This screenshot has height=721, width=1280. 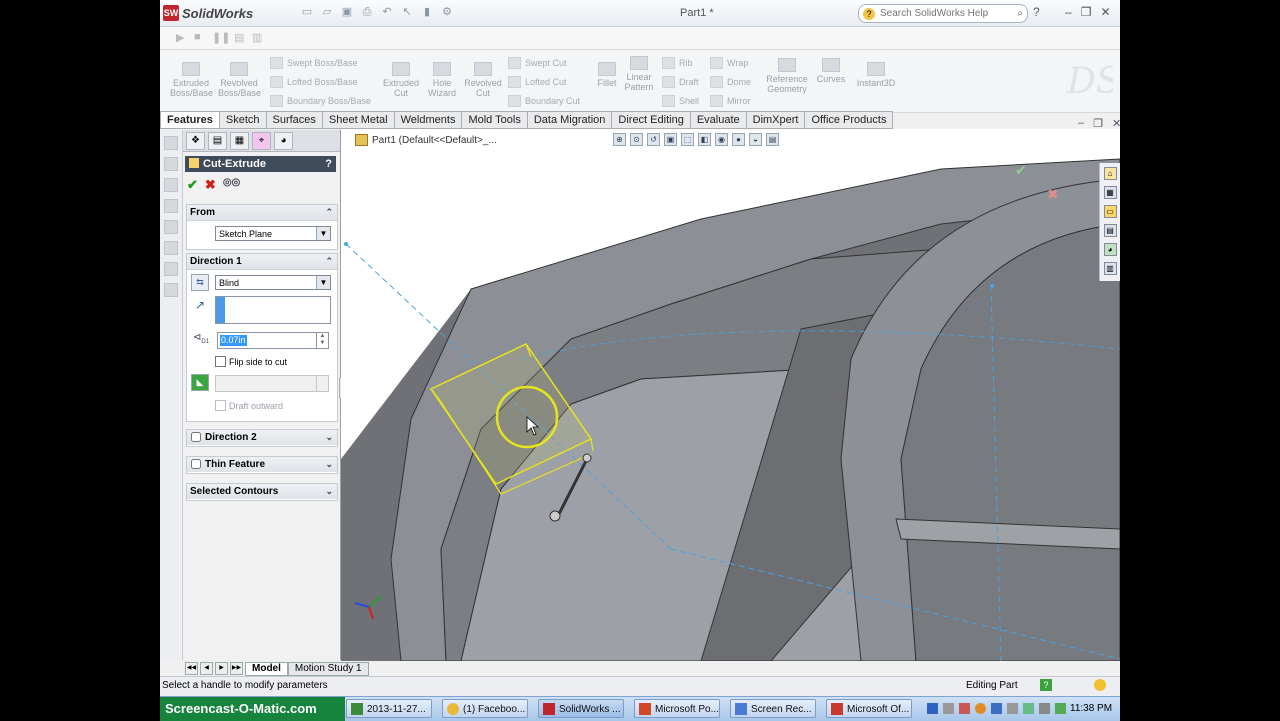 What do you see at coordinates (257, 37) in the screenshot?
I see `new-macro-icon: ▥` at bounding box center [257, 37].